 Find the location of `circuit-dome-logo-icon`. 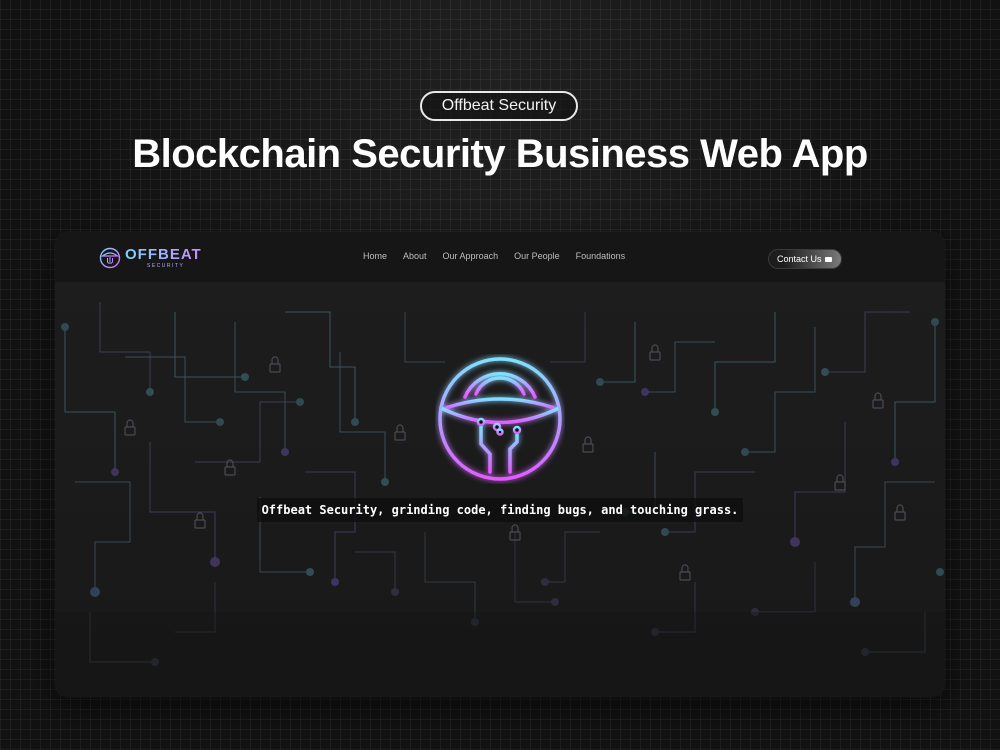

circuit-dome-logo-icon is located at coordinates (500, 419).